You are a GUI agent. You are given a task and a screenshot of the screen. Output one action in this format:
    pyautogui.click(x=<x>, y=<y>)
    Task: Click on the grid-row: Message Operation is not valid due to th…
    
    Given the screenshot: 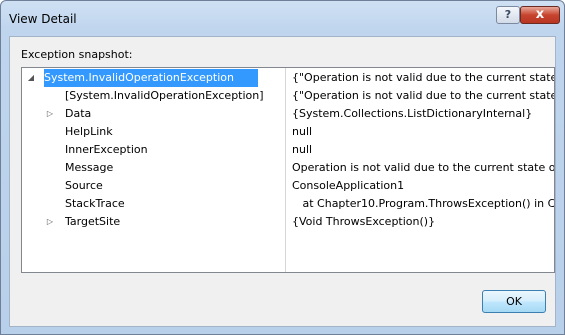 What is the action you would take?
    pyautogui.click(x=288, y=168)
    